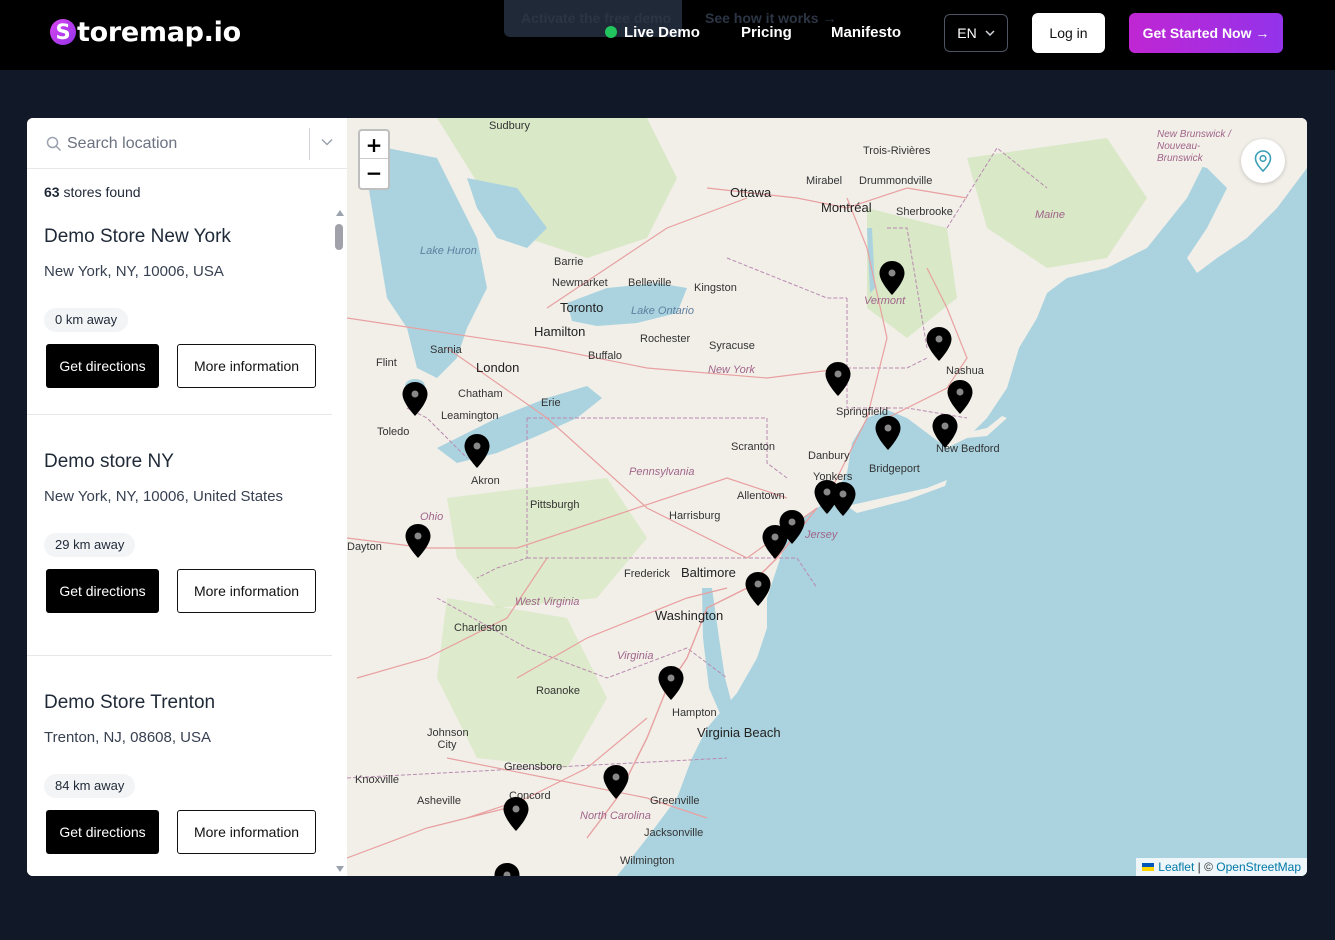 This screenshot has height=940, width=1335. Describe the element at coordinates (533, 767) in the screenshot. I see `map-label: Greensboro` at that location.